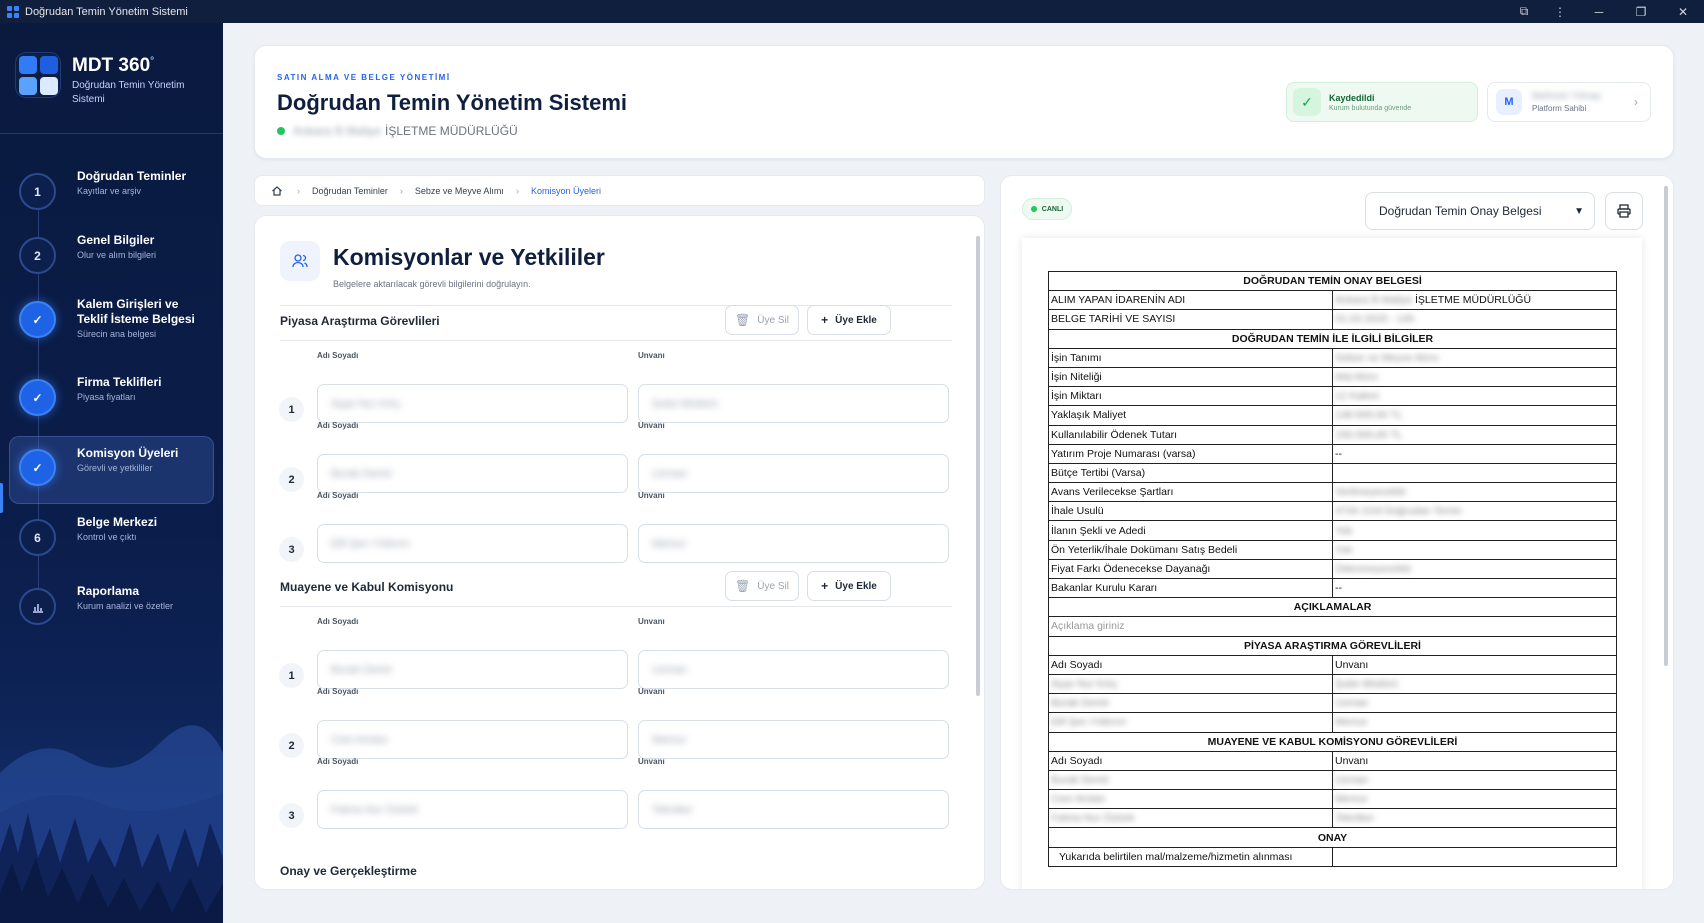 Image resolution: width=1704 pixels, height=923 pixels. Describe the element at coordinates (281, 131) in the screenshot. I see `status-dot` at that location.